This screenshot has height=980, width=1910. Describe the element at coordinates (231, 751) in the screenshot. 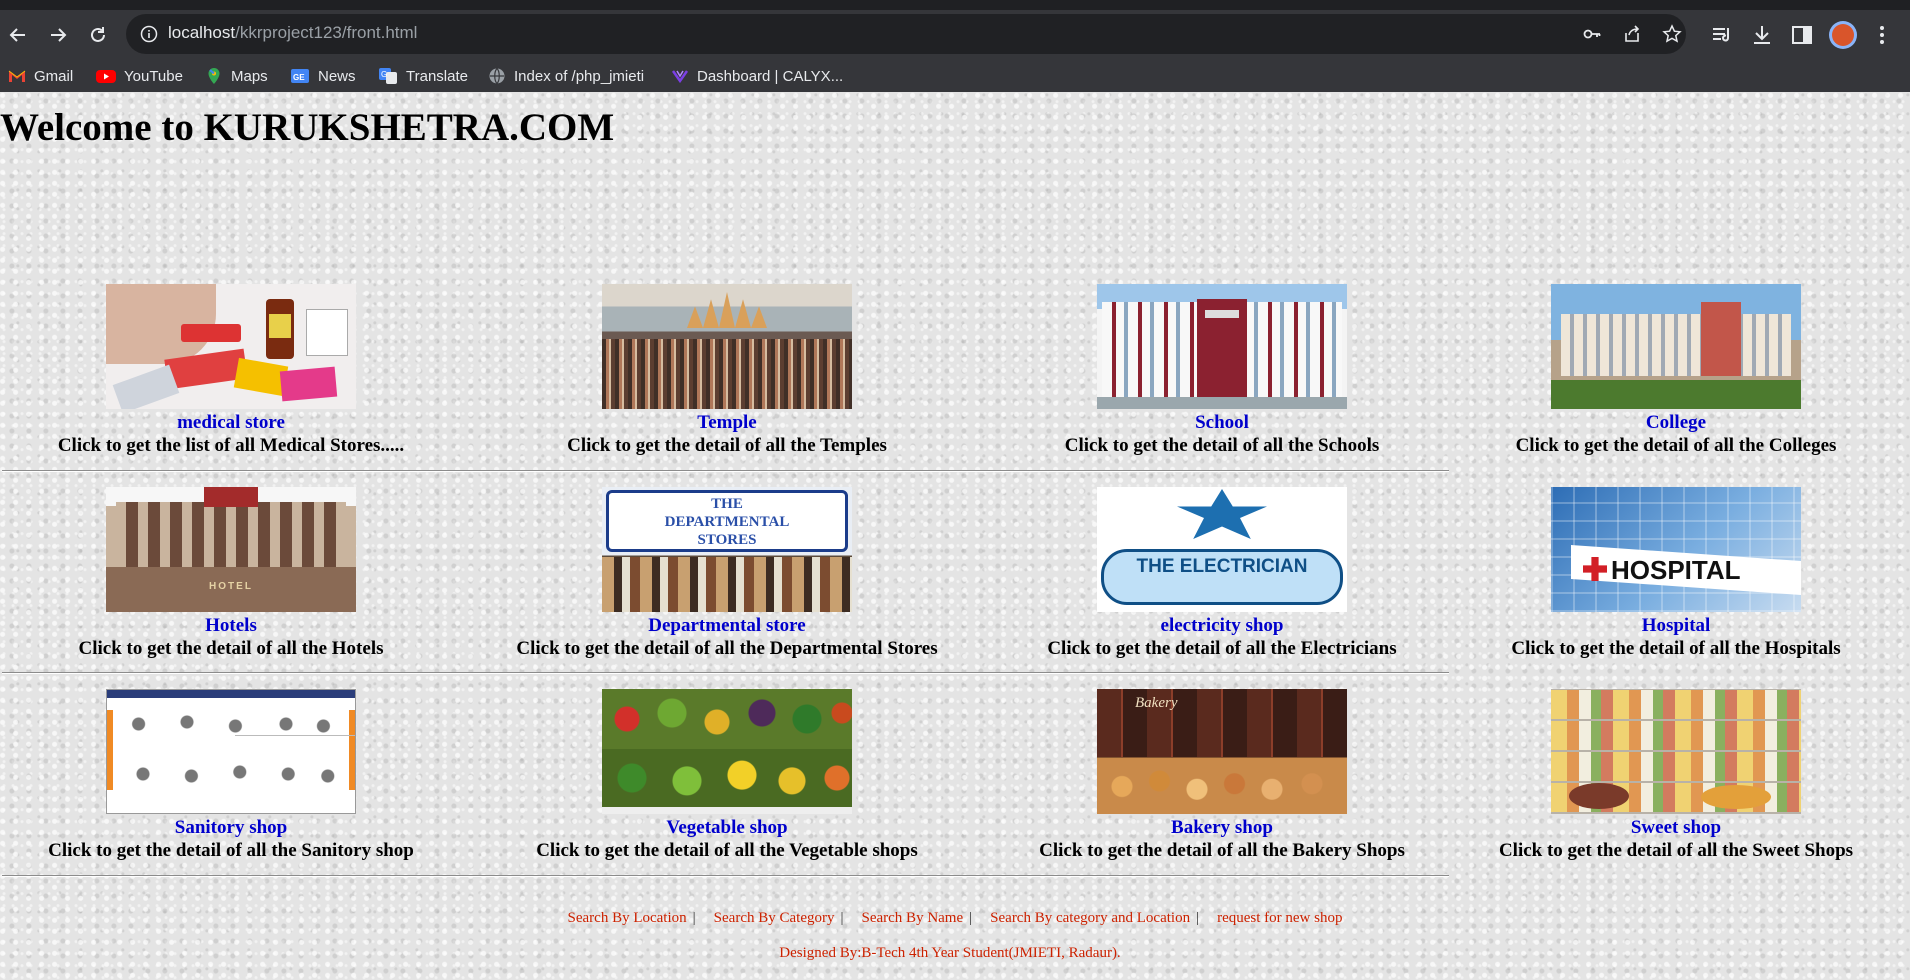

I see `sanitory-shop-image` at that location.